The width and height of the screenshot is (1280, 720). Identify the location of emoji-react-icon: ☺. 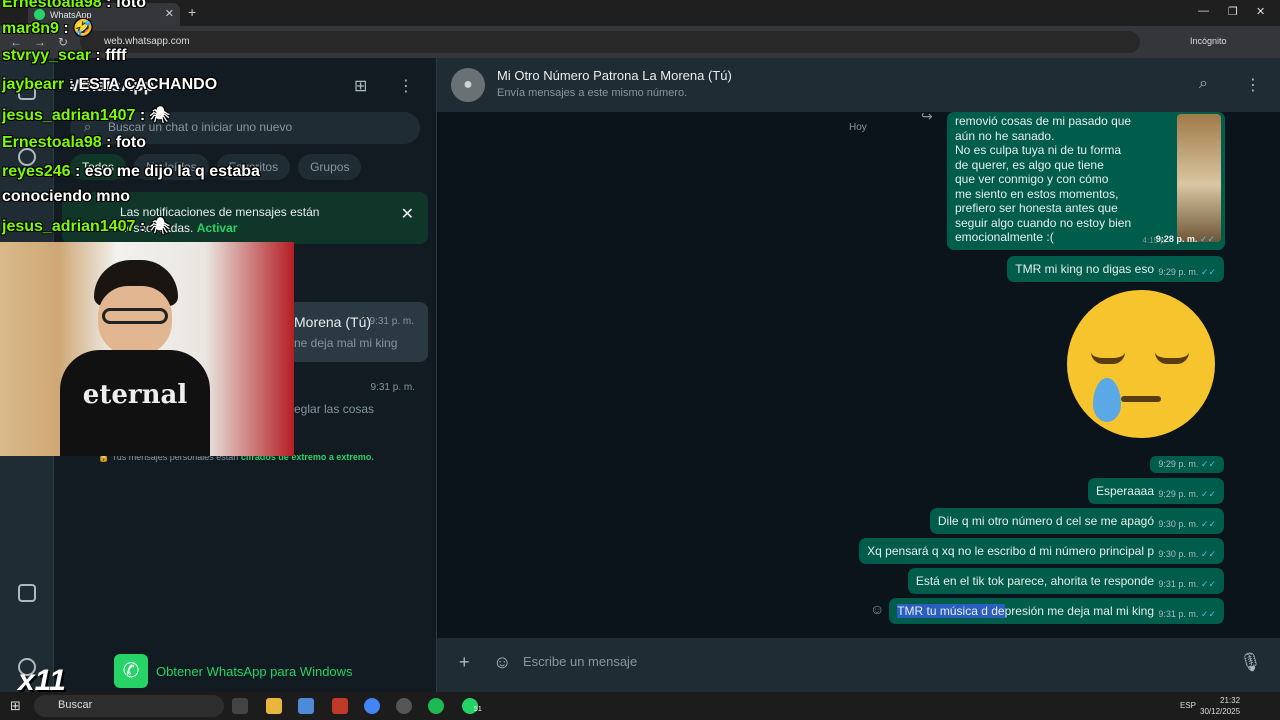
(877, 609).